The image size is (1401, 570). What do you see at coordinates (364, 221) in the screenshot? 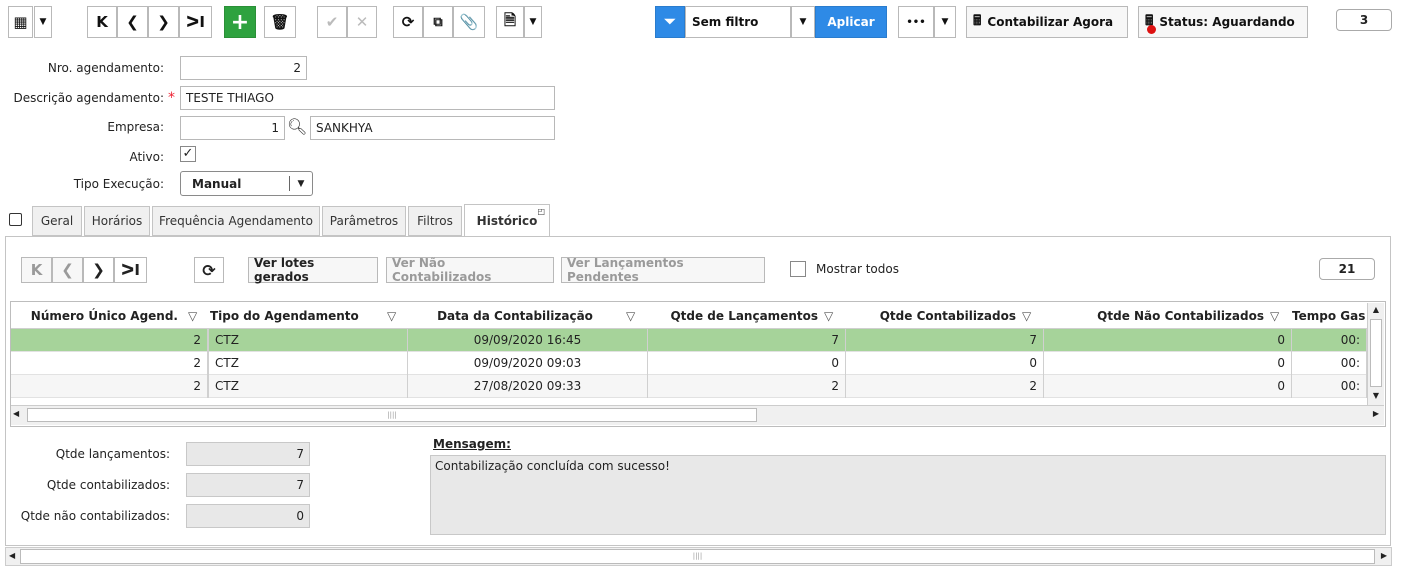
I see `tab-parametros: Parâmetros` at bounding box center [364, 221].